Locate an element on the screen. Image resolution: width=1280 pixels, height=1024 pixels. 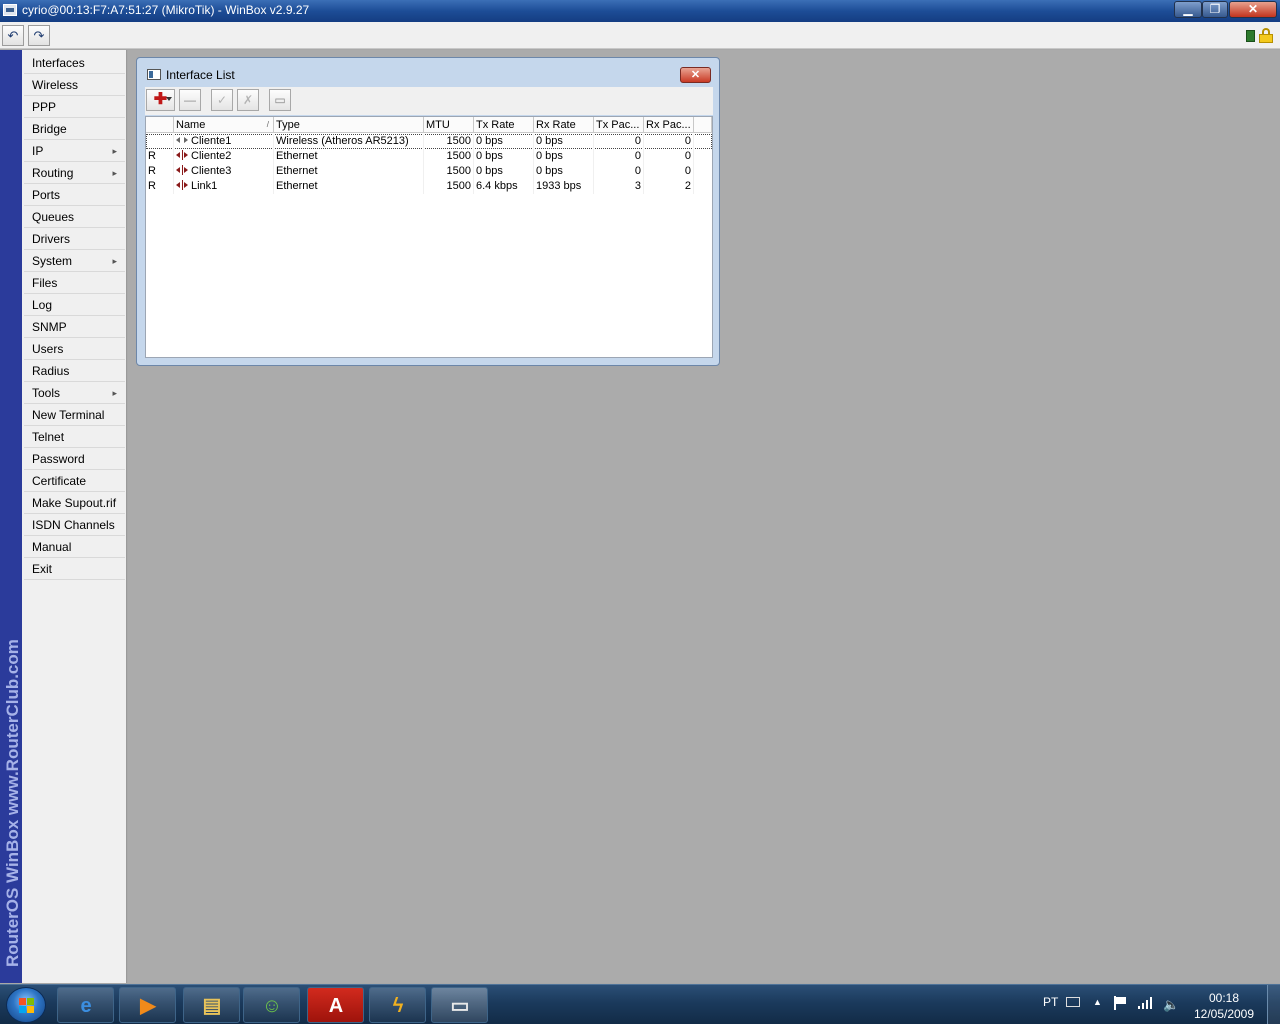
taskbar-messenger-button: ☺ is located at coordinates (271, 1005).